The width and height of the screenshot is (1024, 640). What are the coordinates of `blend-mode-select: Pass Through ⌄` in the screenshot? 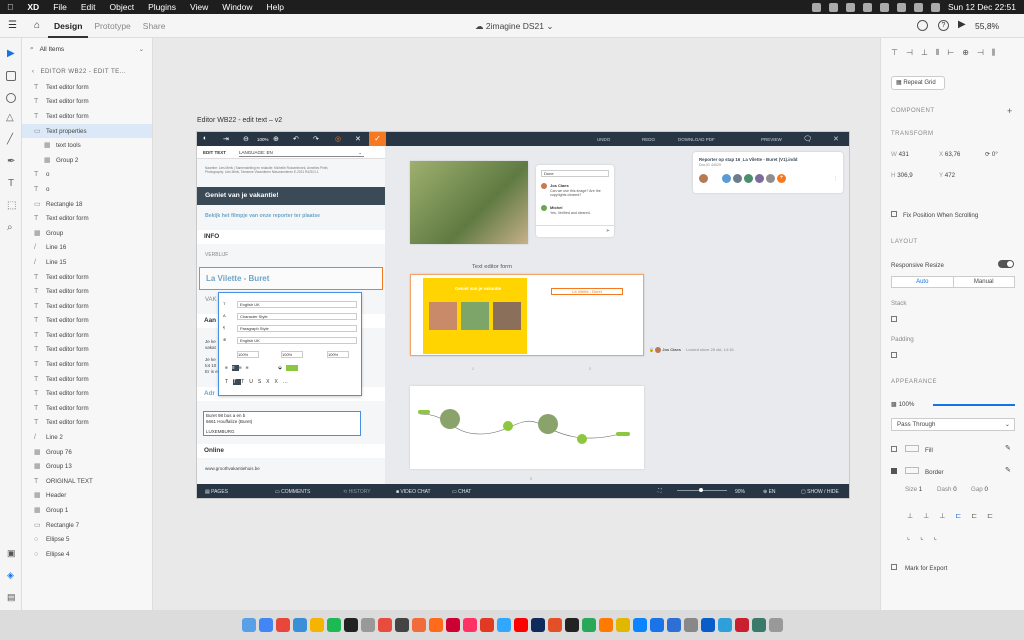 It's located at (953, 424).